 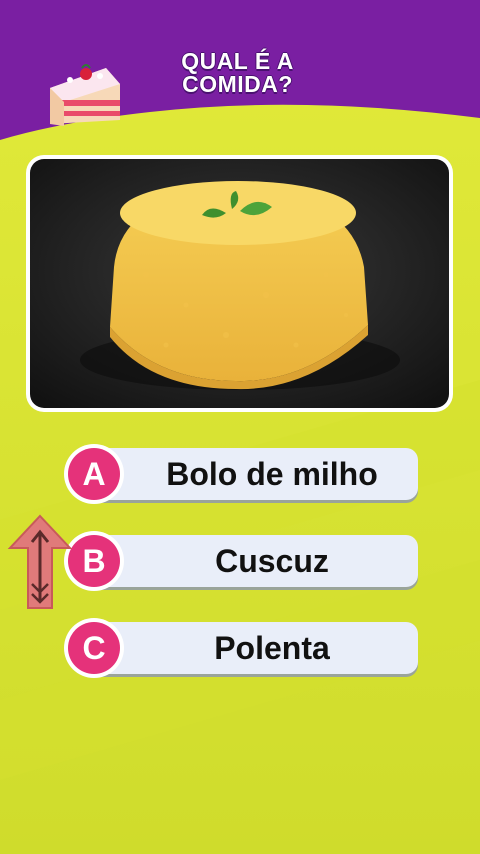 What do you see at coordinates (40, 561) in the screenshot?
I see `up-arrow-icon` at bounding box center [40, 561].